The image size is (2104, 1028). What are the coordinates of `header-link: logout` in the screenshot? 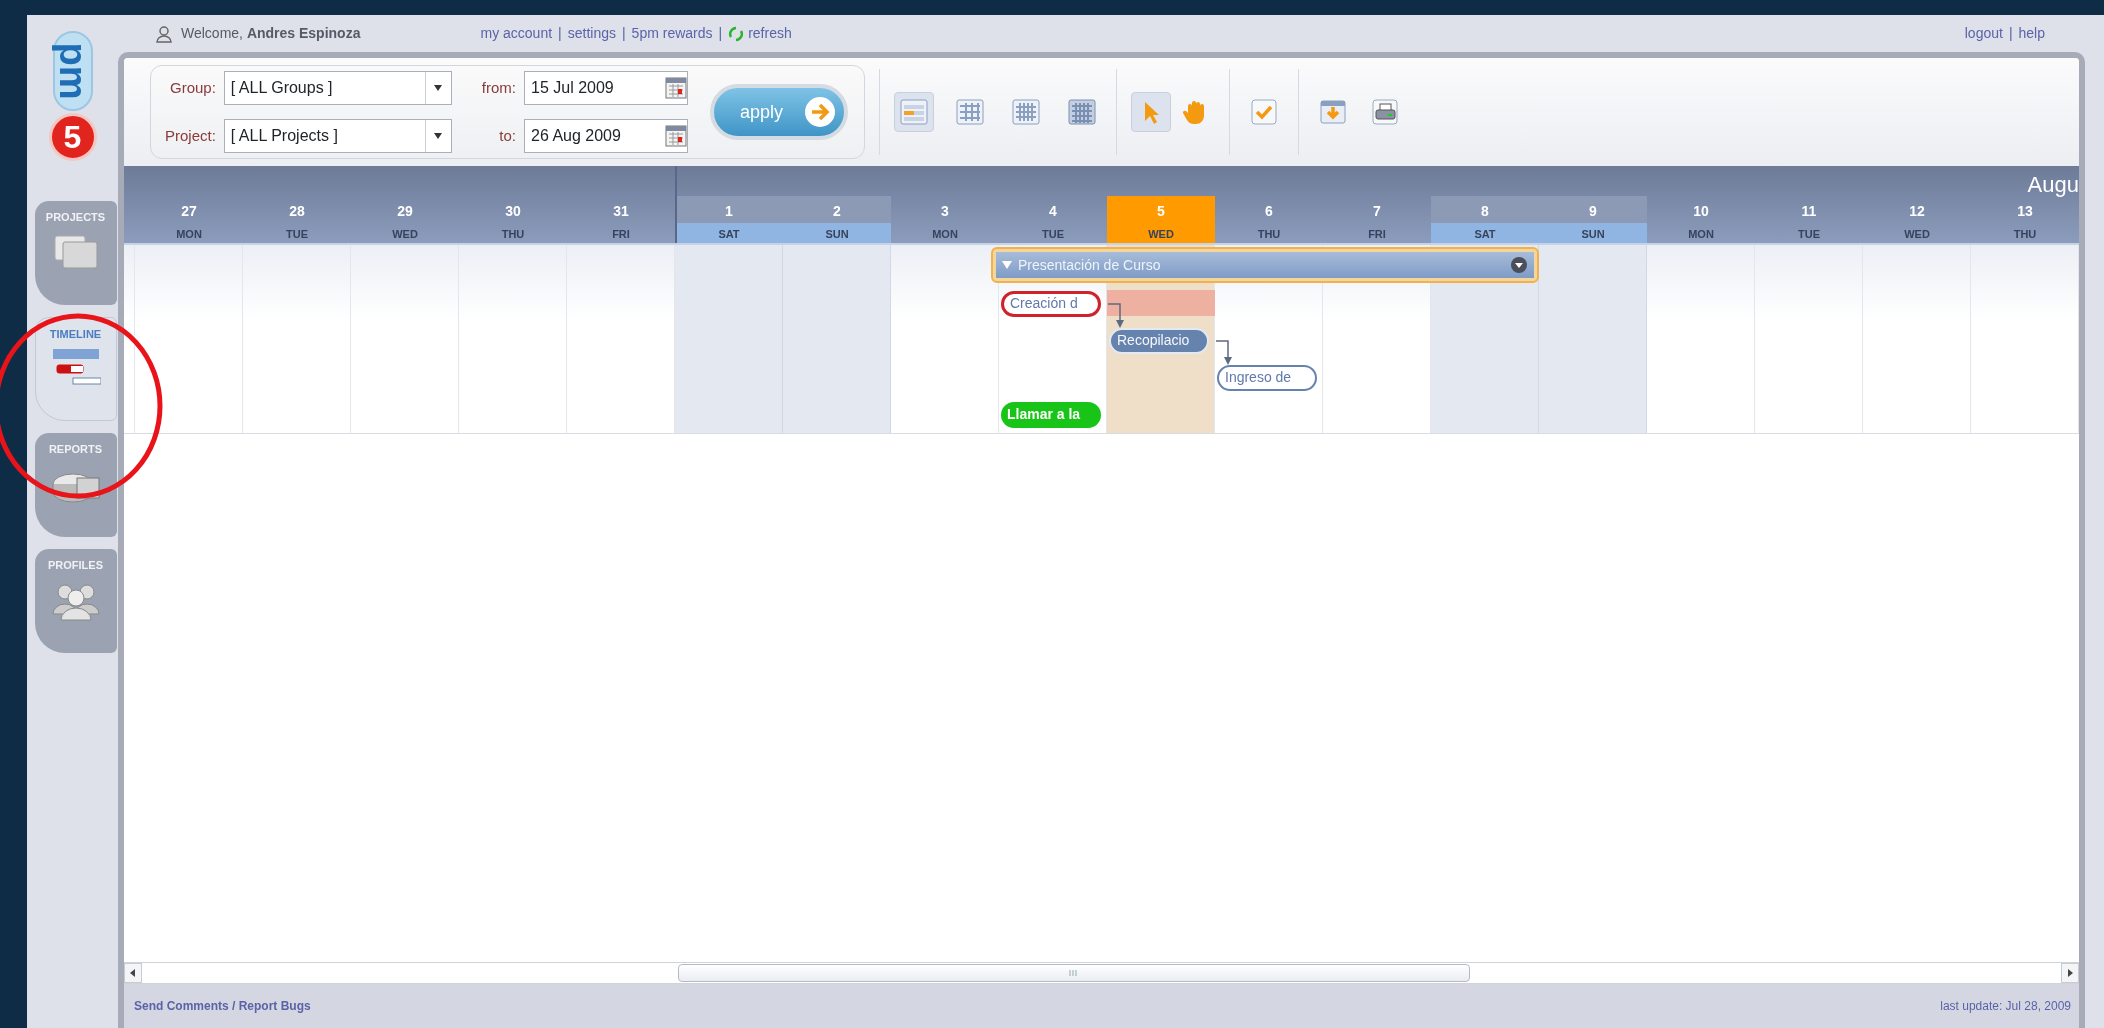 It's located at (1983, 33).